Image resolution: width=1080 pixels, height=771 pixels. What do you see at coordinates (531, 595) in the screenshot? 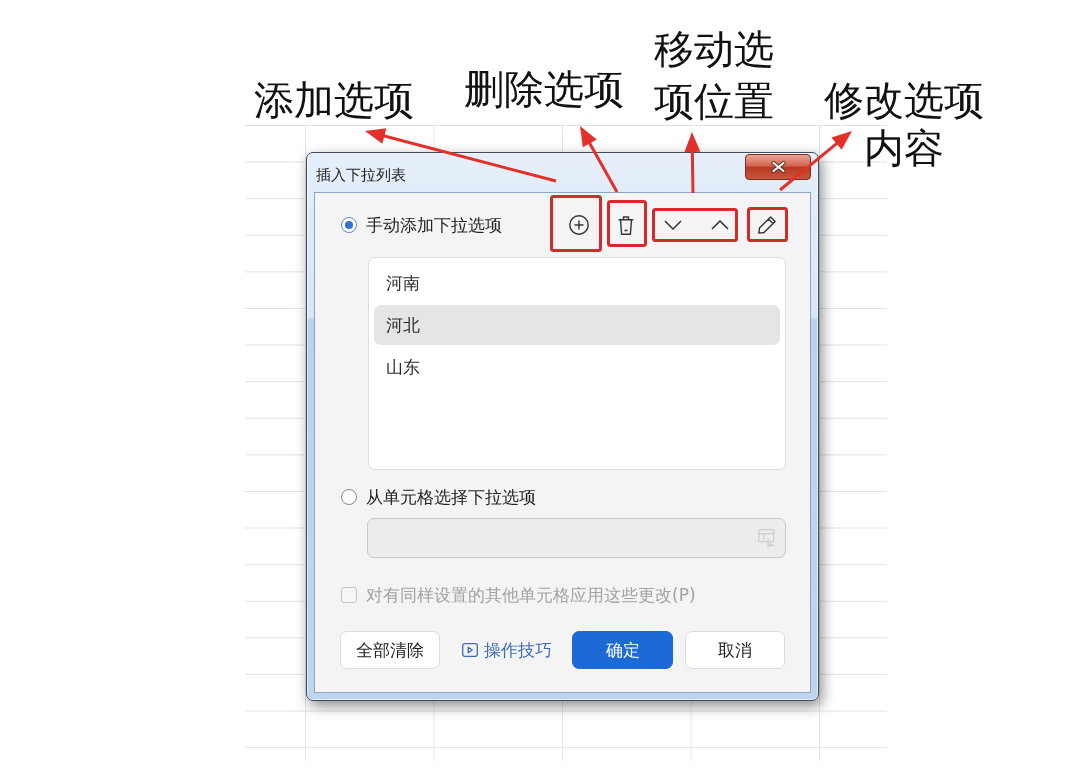
I see `checkbox-label: 对有同样设置的其他单元格应用这些更改(P)` at bounding box center [531, 595].